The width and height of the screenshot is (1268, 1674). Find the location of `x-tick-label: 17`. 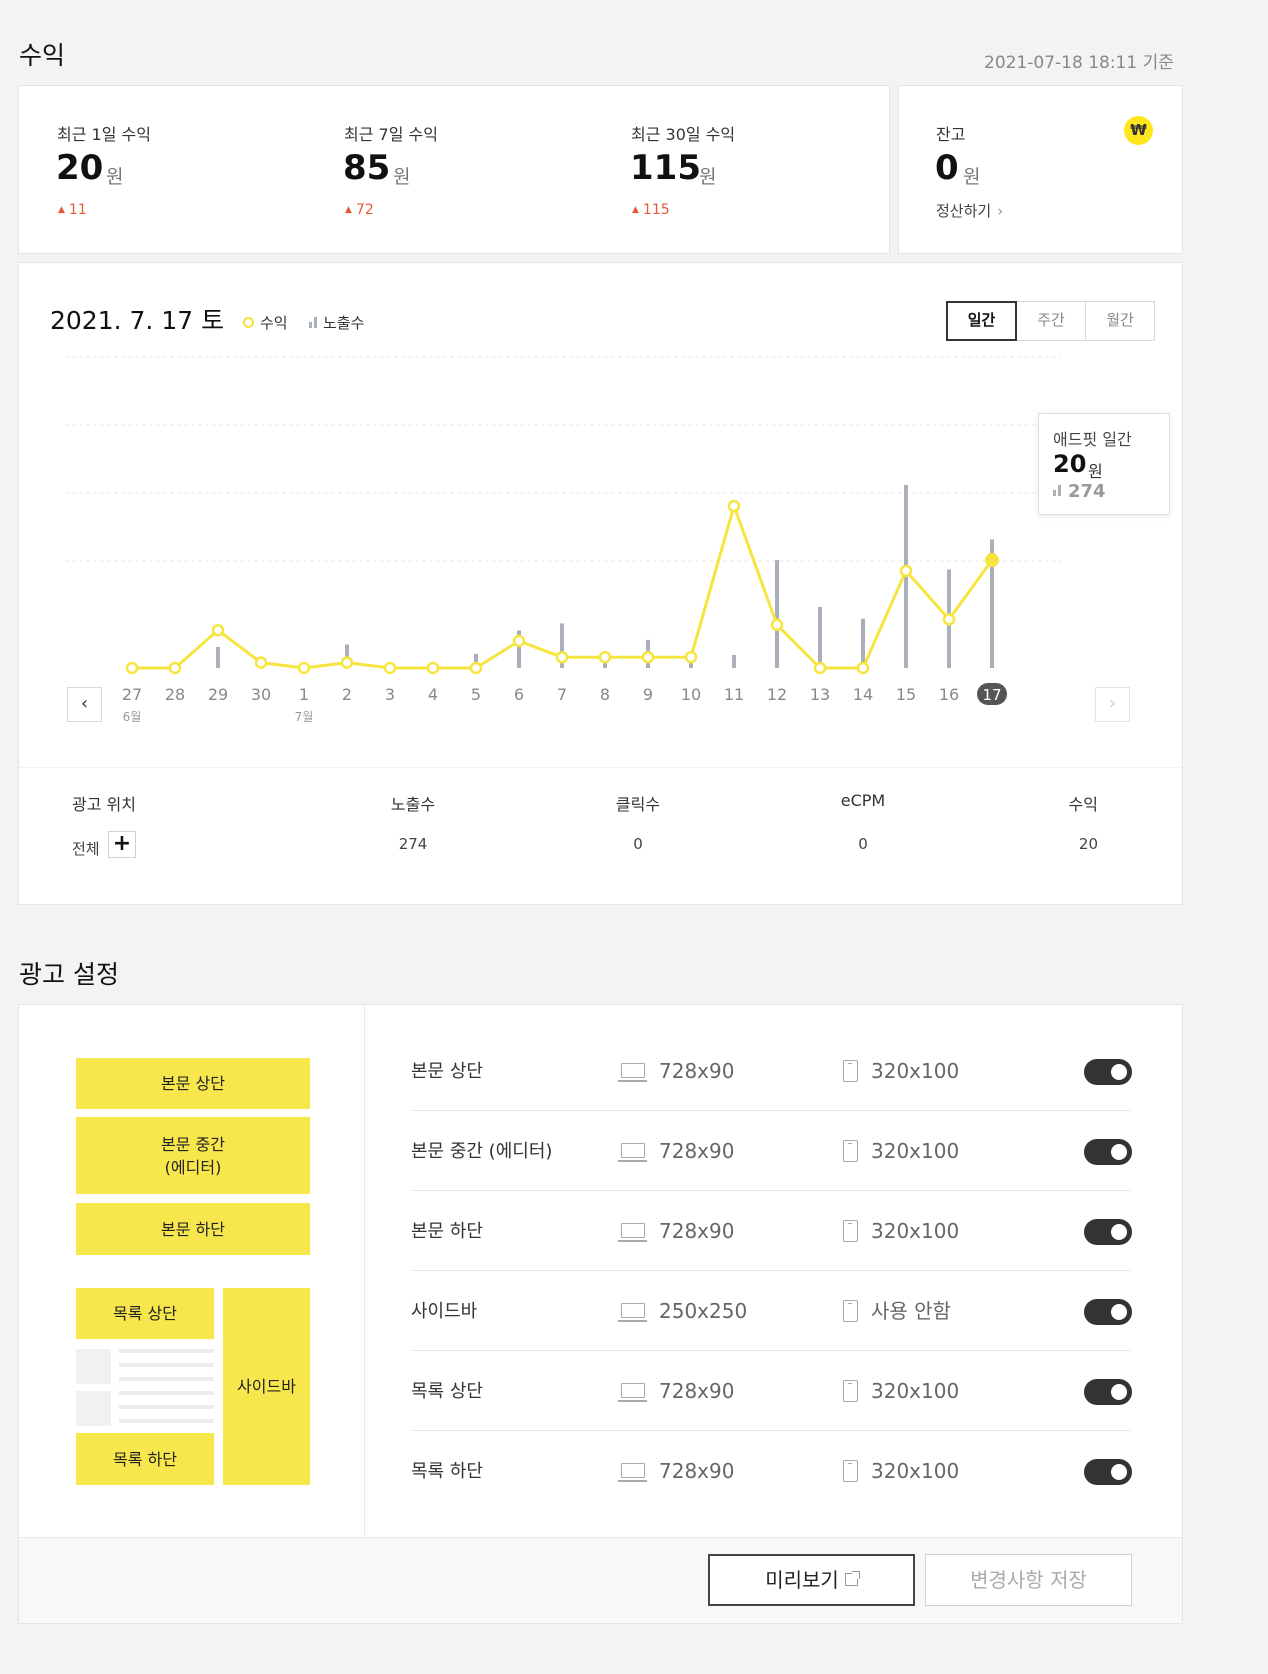

x-tick-label: 17 is located at coordinates (991, 695).